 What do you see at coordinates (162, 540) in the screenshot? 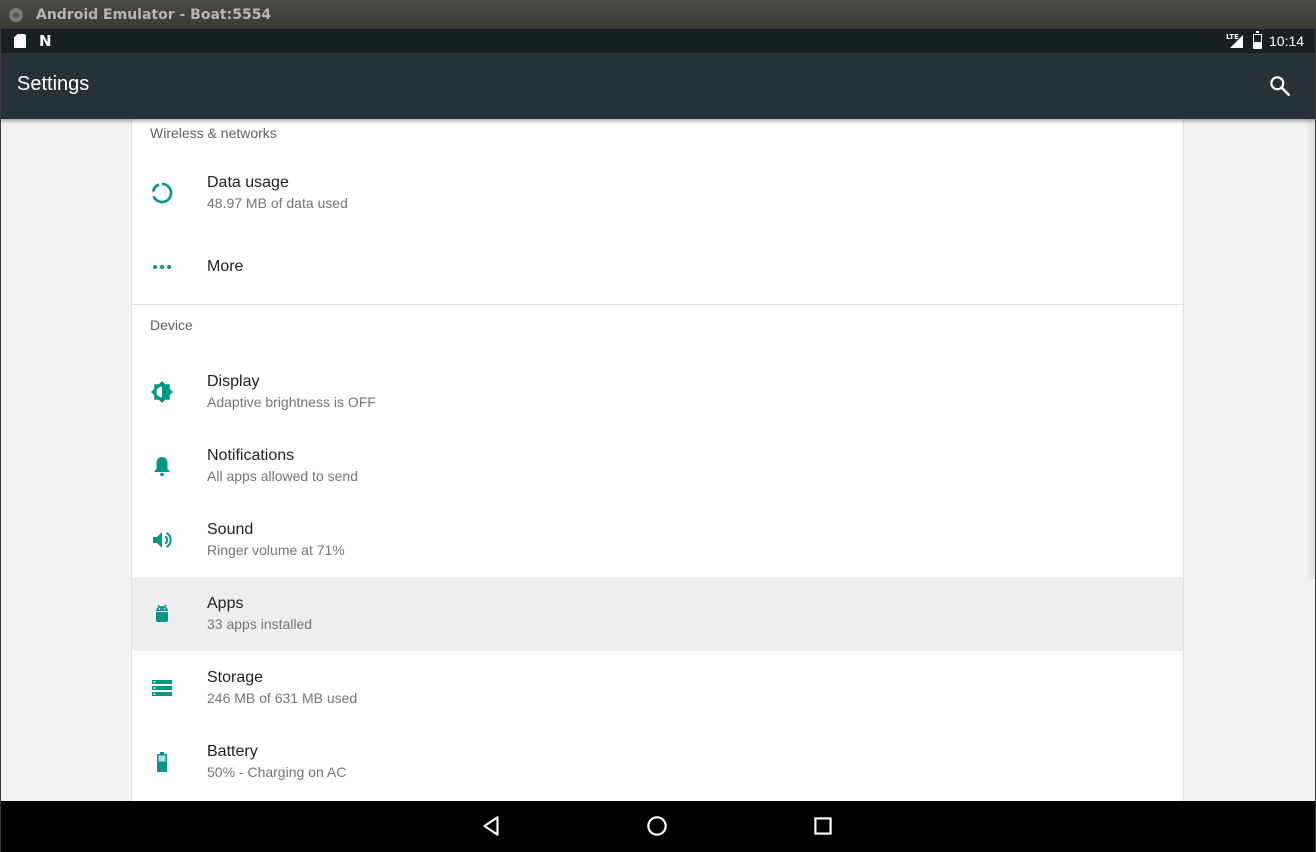
I see `volume-icon` at bounding box center [162, 540].